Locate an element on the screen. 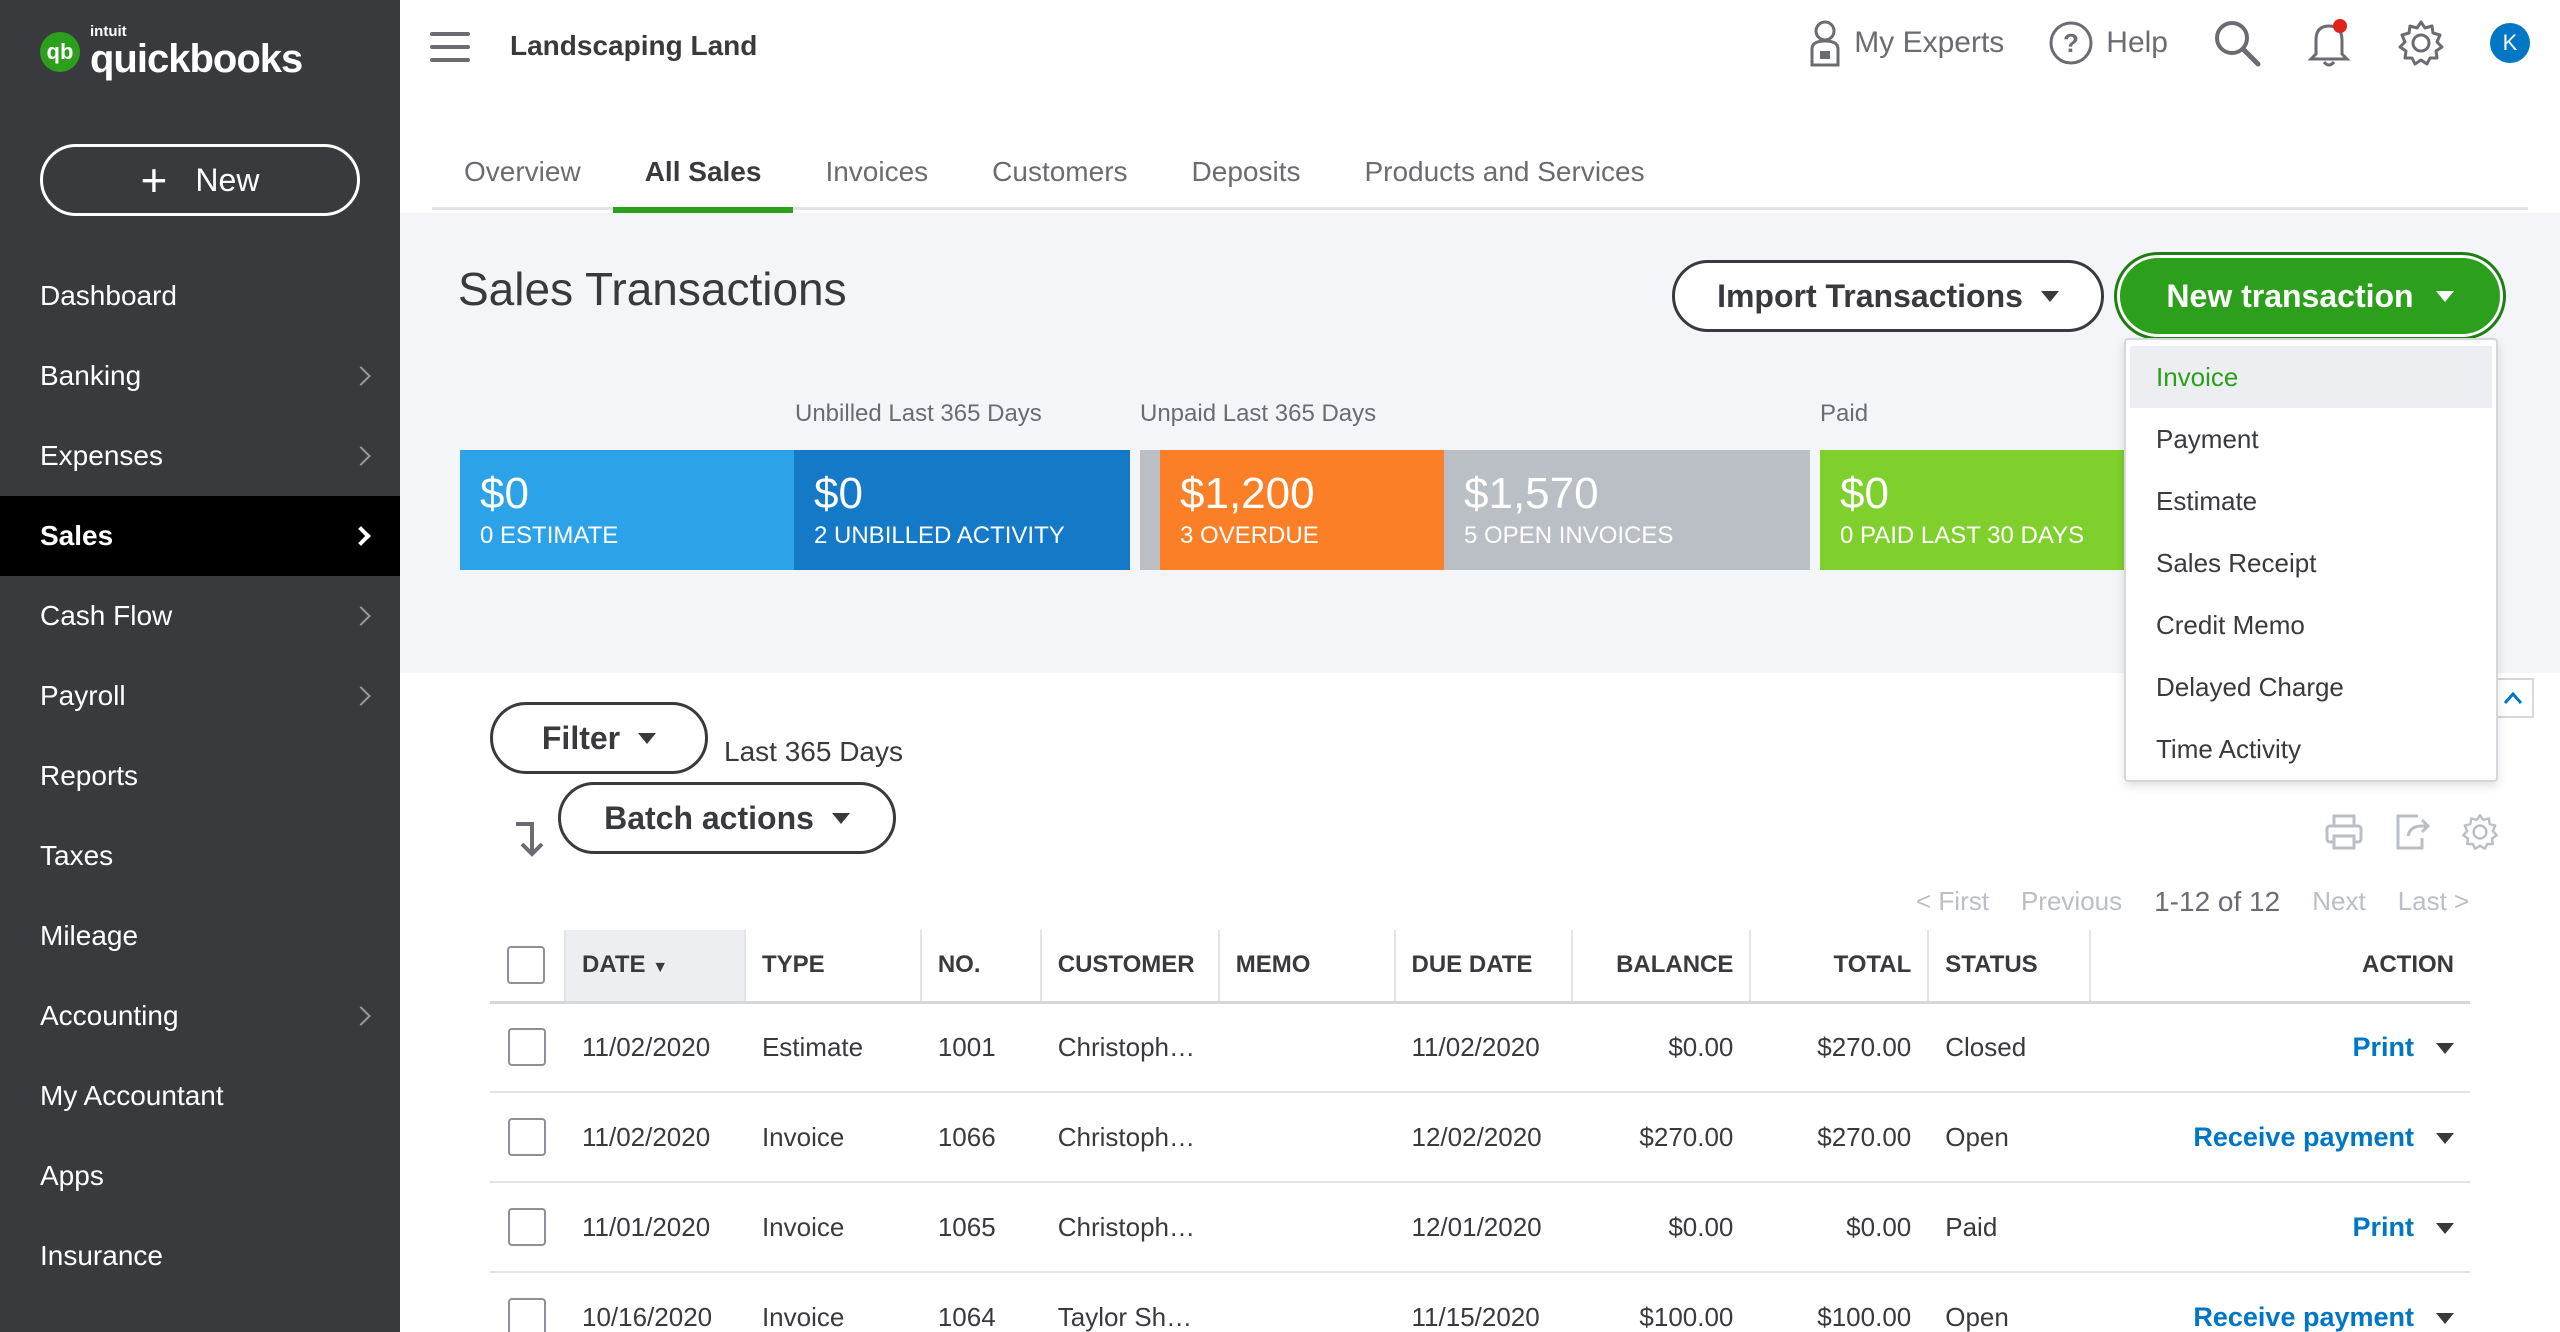 The width and height of the screenshot is (2560, 1332). sidebar-item-mileage: Mileage is located at coordinates (200, 936).